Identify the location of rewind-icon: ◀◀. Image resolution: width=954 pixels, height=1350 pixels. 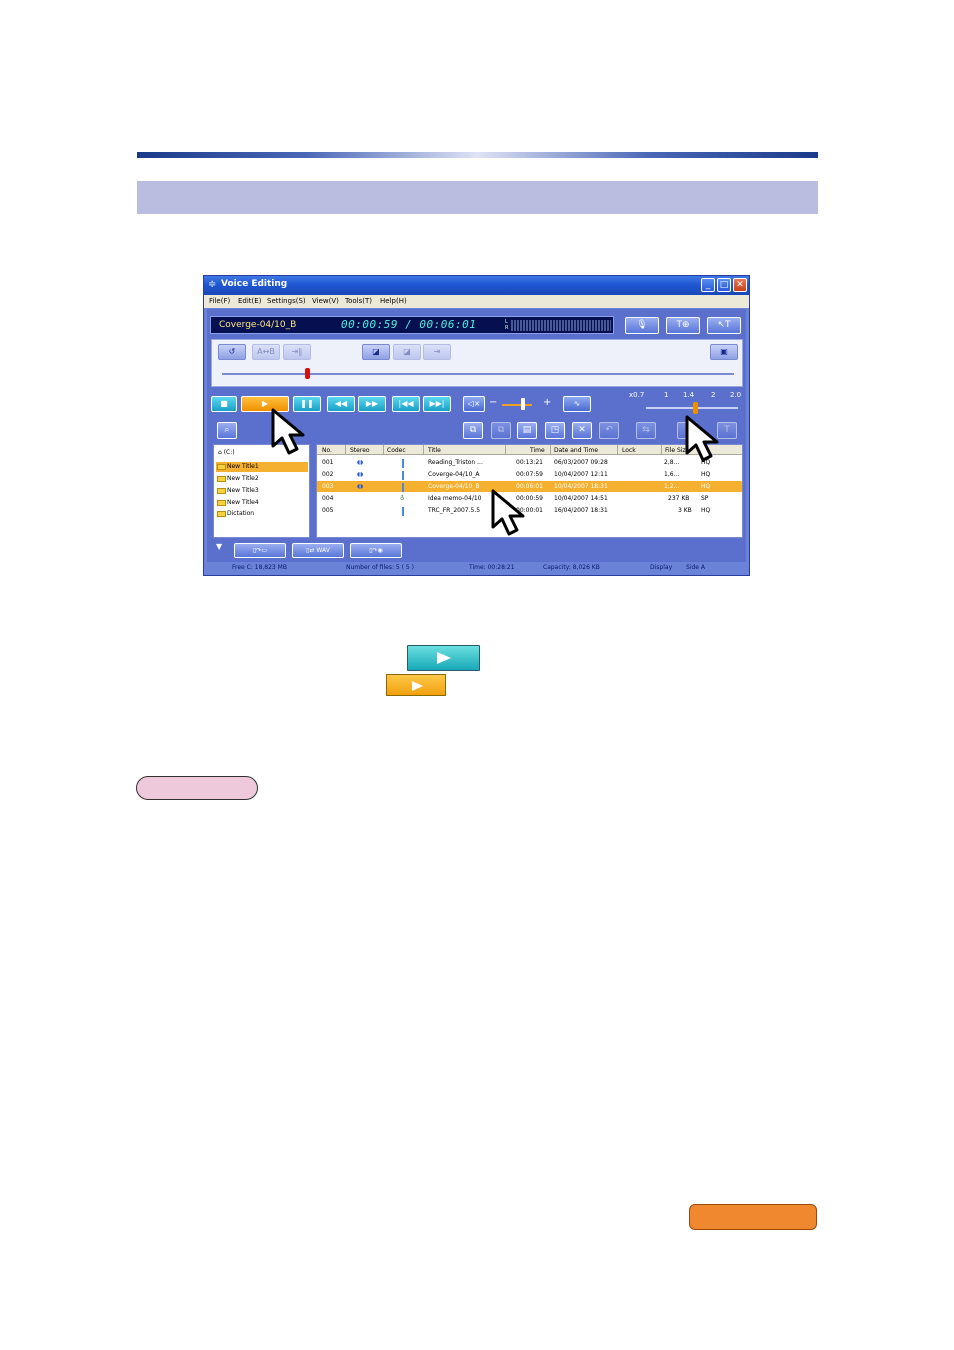
(341, 403).